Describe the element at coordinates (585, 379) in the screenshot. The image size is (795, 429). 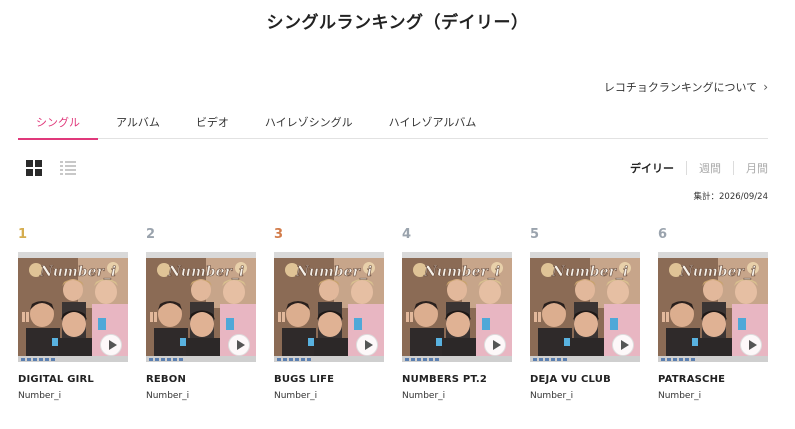
I see `song-title: DEJA VU CLUB` at that location.